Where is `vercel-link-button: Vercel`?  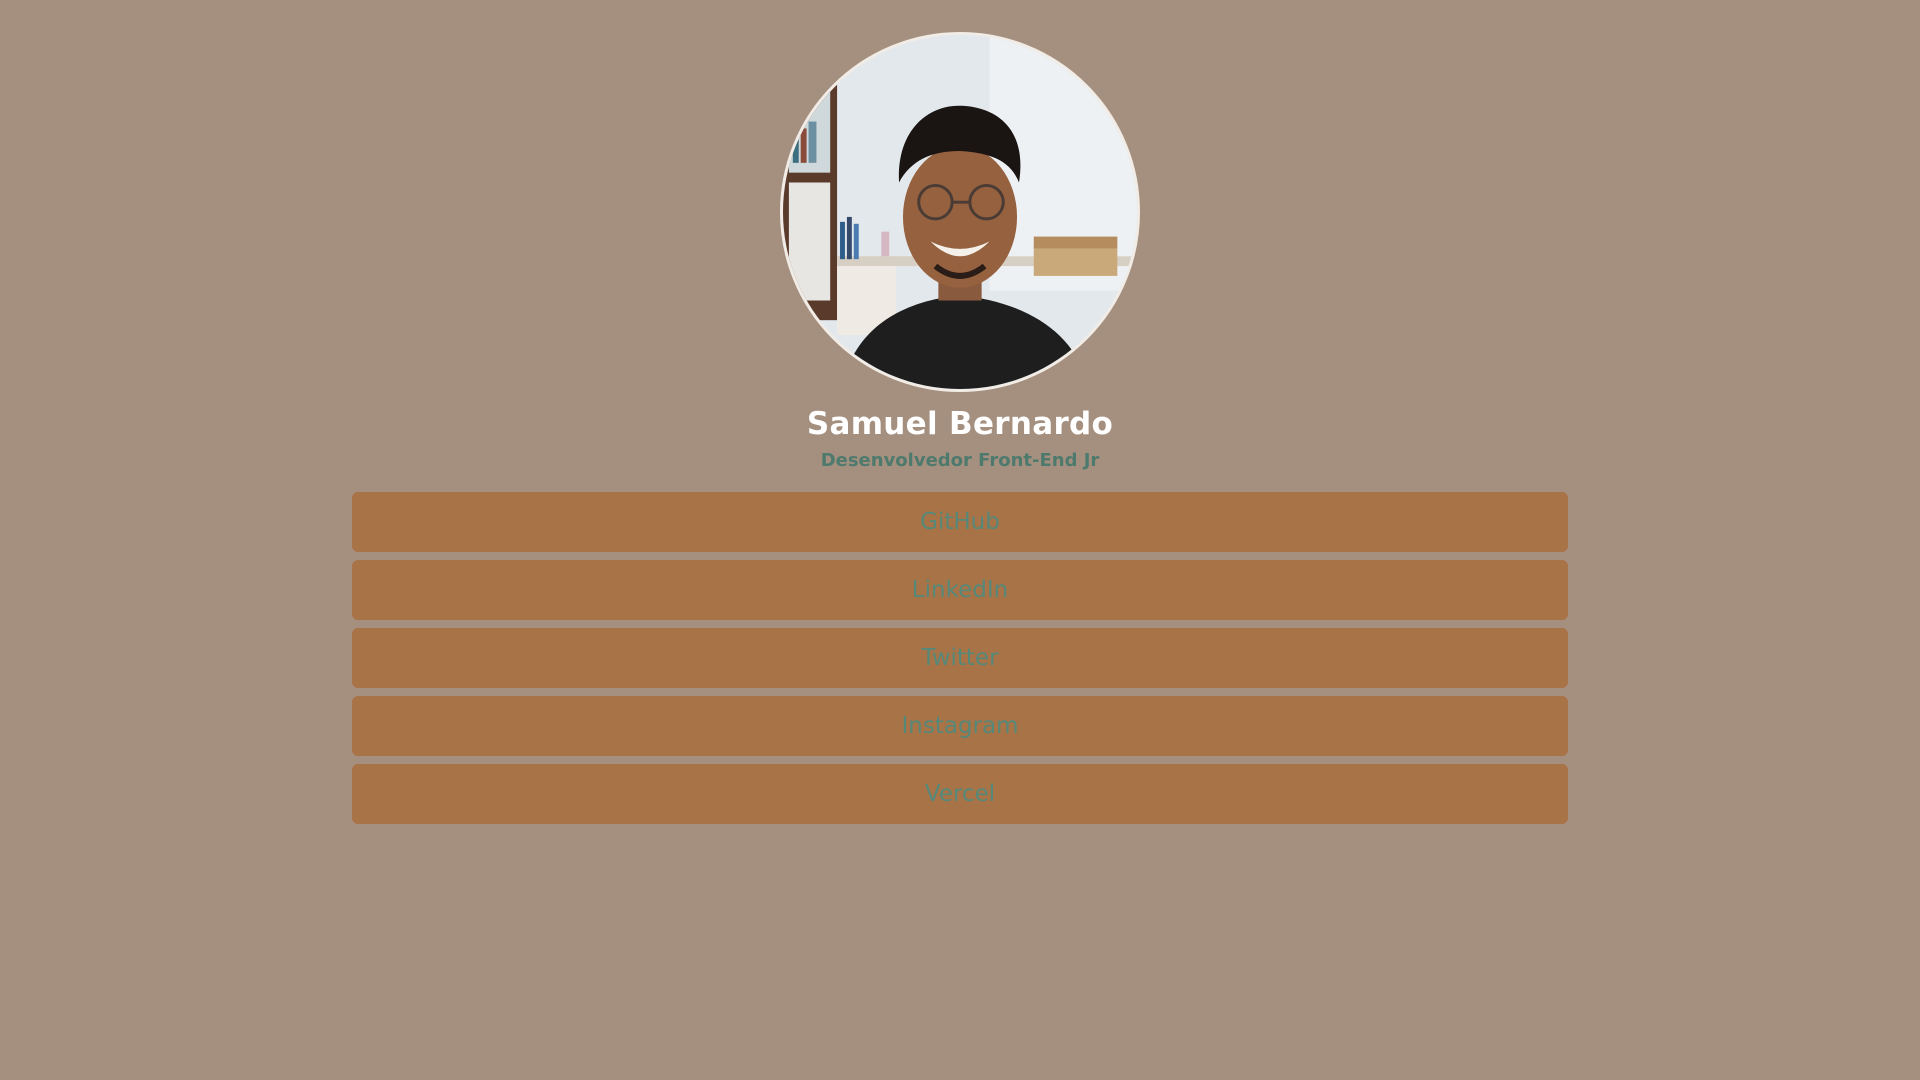
vercel-link-button: Vercel is located at coordinates (960, 794).